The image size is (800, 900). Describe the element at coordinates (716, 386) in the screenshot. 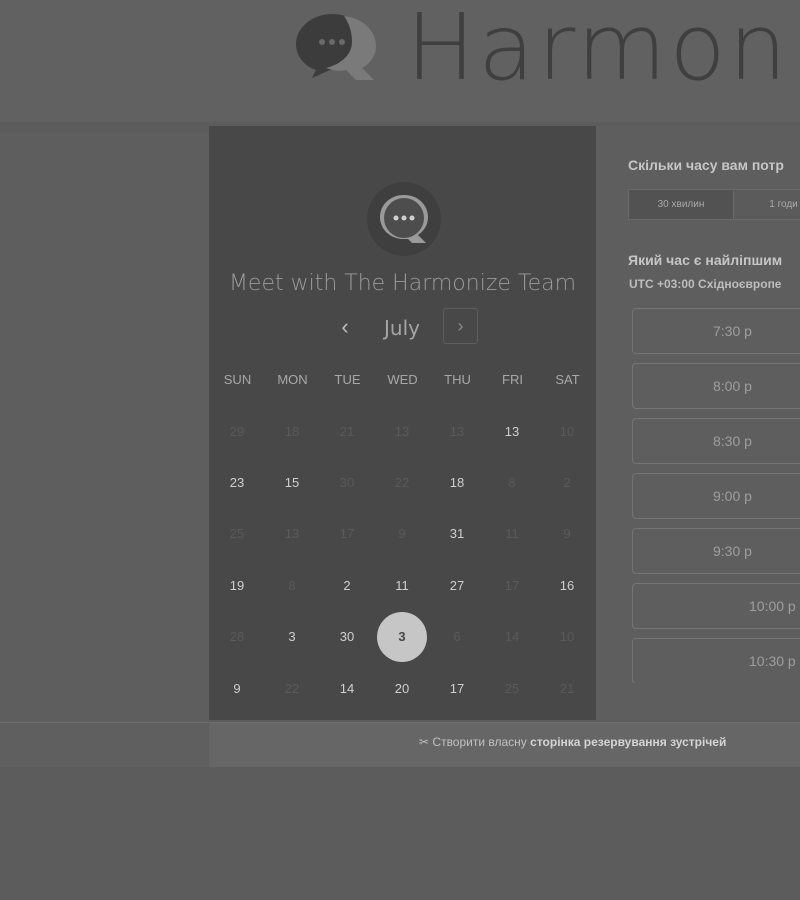

I see `time-slot-button: 8:00 p` at that location.